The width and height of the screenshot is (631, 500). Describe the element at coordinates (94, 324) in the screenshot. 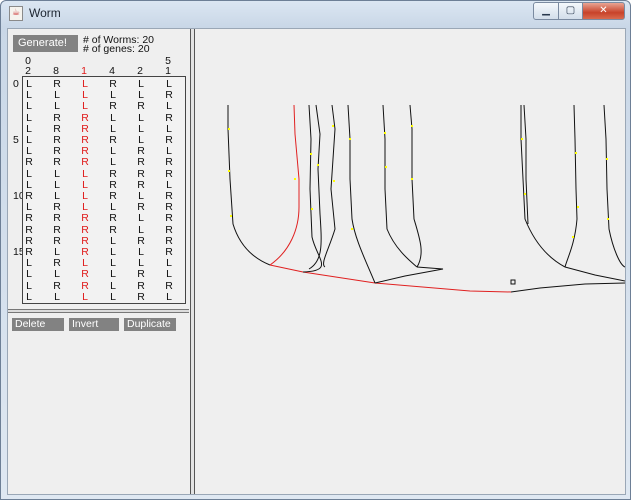

I see `invert-button: Invert` at that location.